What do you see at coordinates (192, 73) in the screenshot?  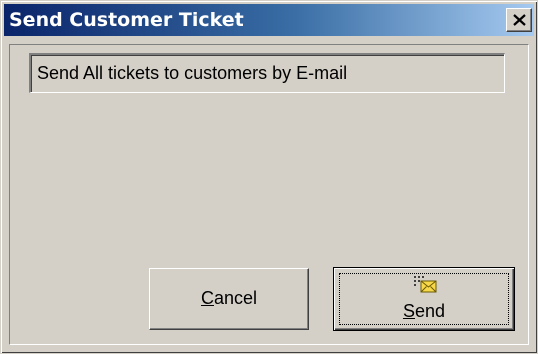 I see `message-text: Send All tickets to customers by E-mail` at bounding box center [192, 73].